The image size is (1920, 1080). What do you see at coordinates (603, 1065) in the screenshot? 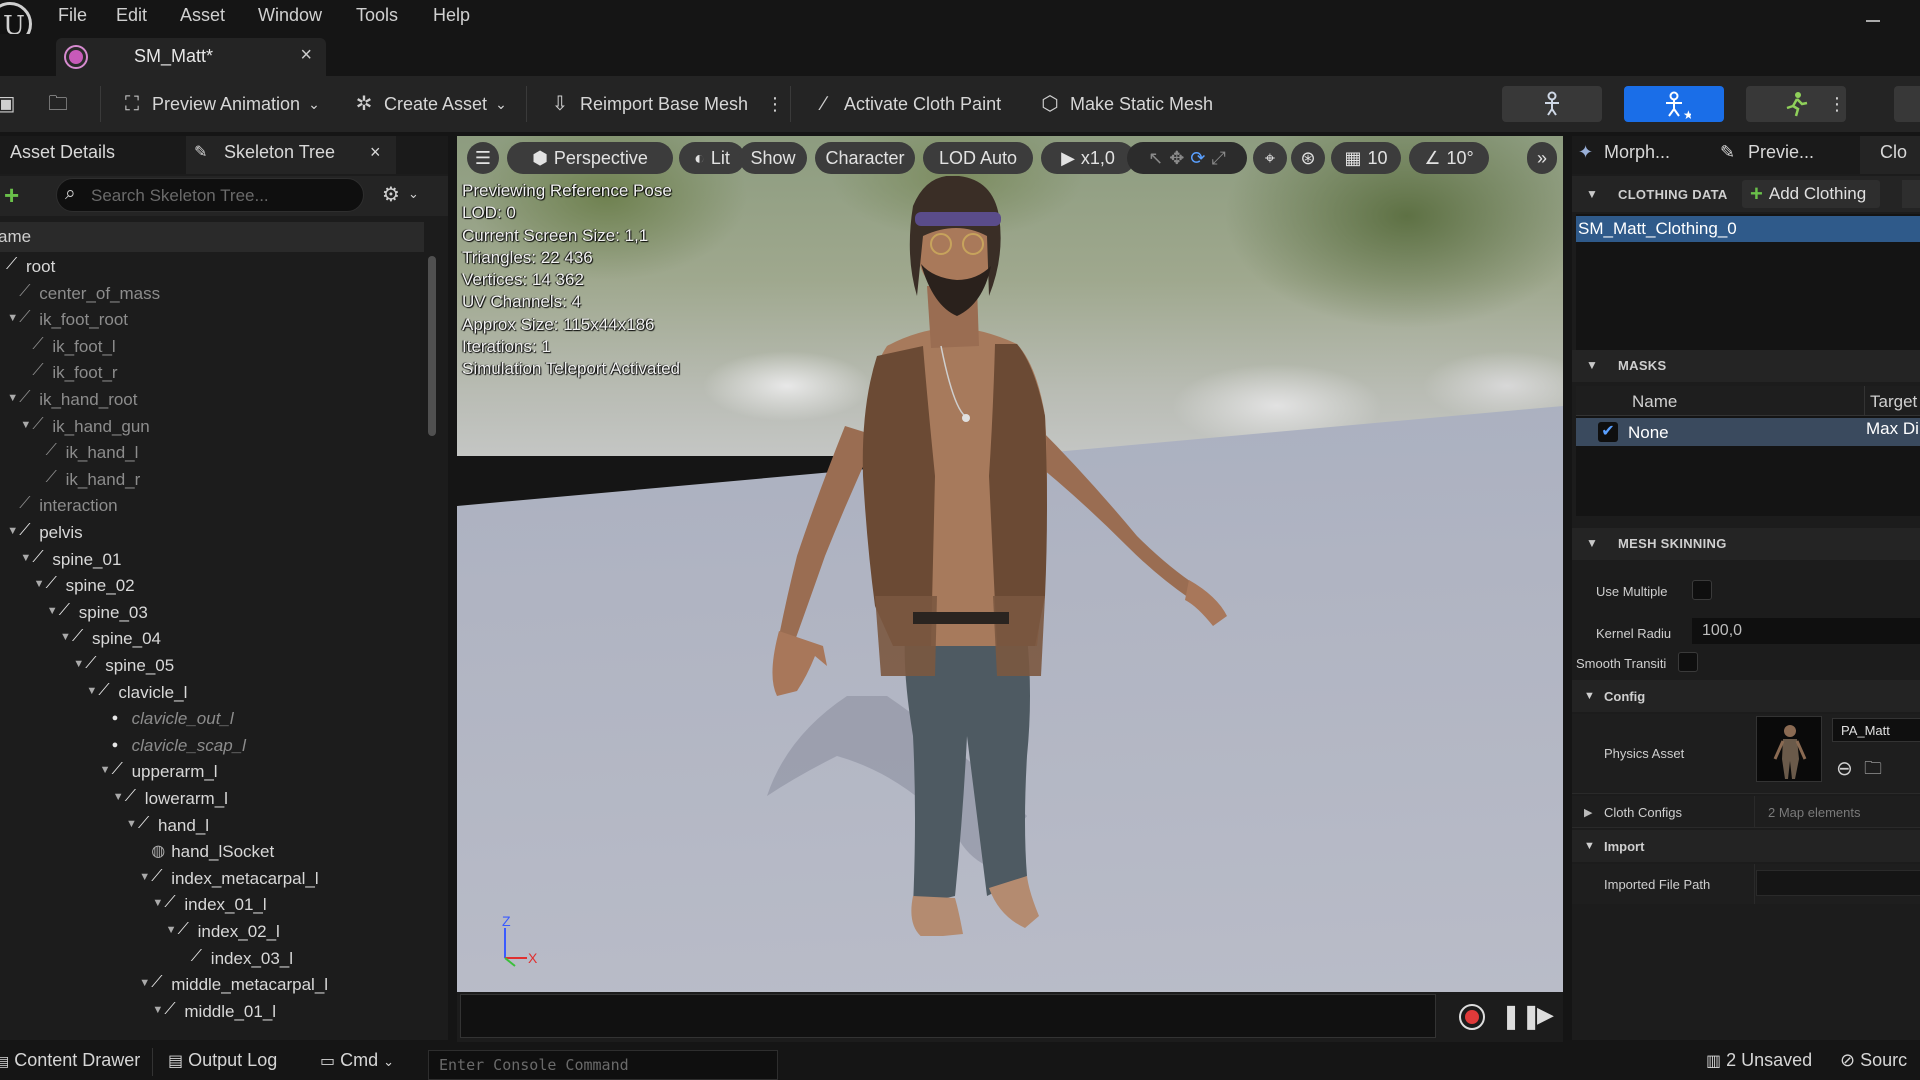
I see `console-command-input: Enter Console Command` at bounding box center [603, 1065].